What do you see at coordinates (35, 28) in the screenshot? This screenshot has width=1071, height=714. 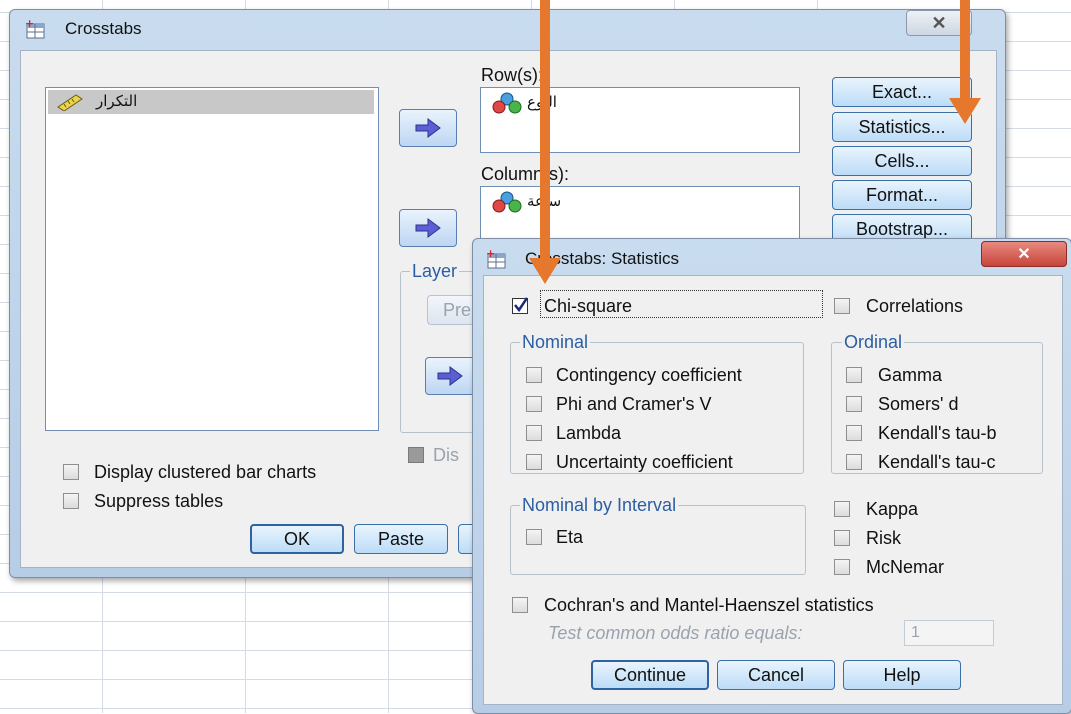 I see `crosstabs-app-icon: +` at bounding box center [35, 28].